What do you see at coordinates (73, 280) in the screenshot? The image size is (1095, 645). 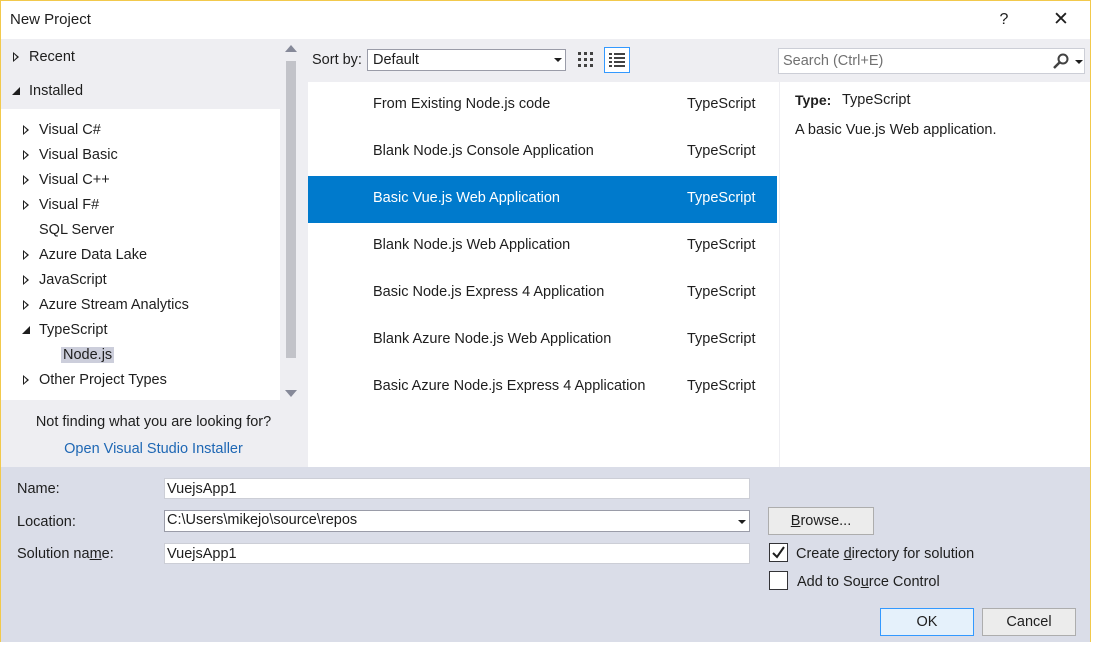 I see `tree-item-label: JavaScript` at bounding box center [73, 280].